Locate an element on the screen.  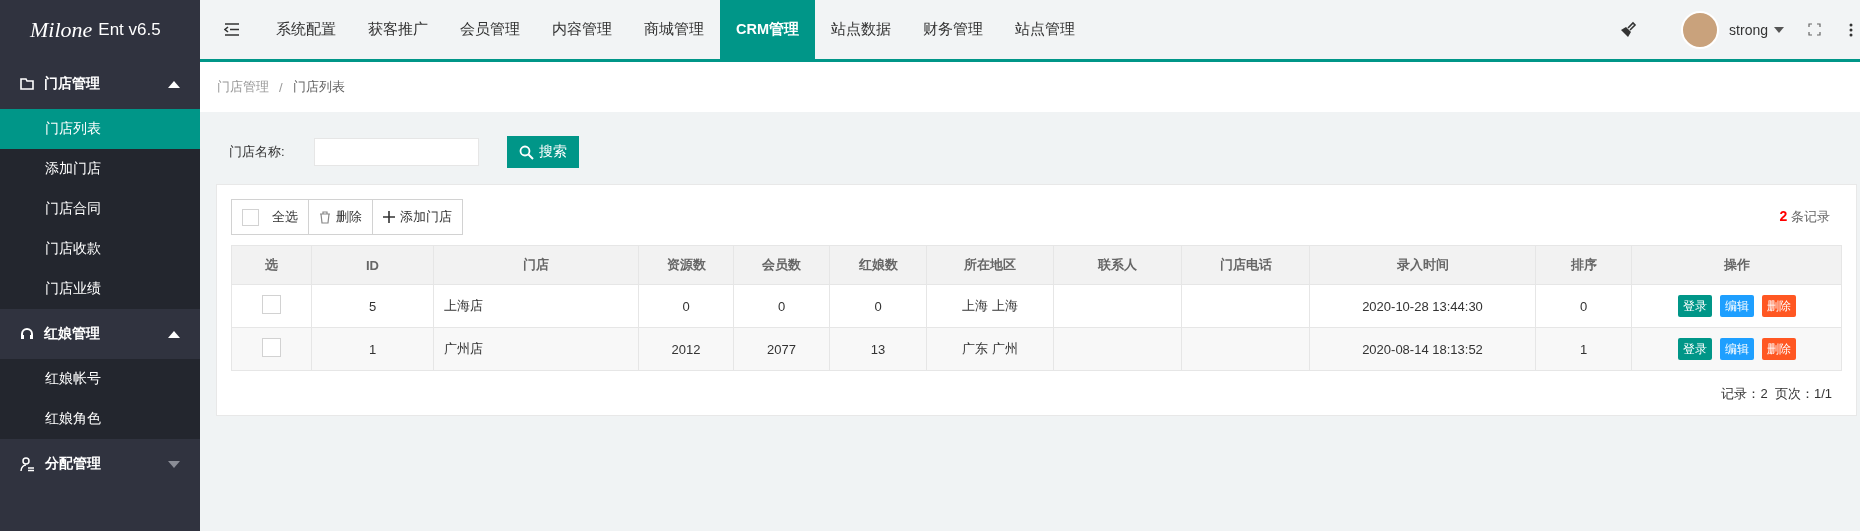
sidebar-item: 红娘角色 is located at coordinates (100, 419).